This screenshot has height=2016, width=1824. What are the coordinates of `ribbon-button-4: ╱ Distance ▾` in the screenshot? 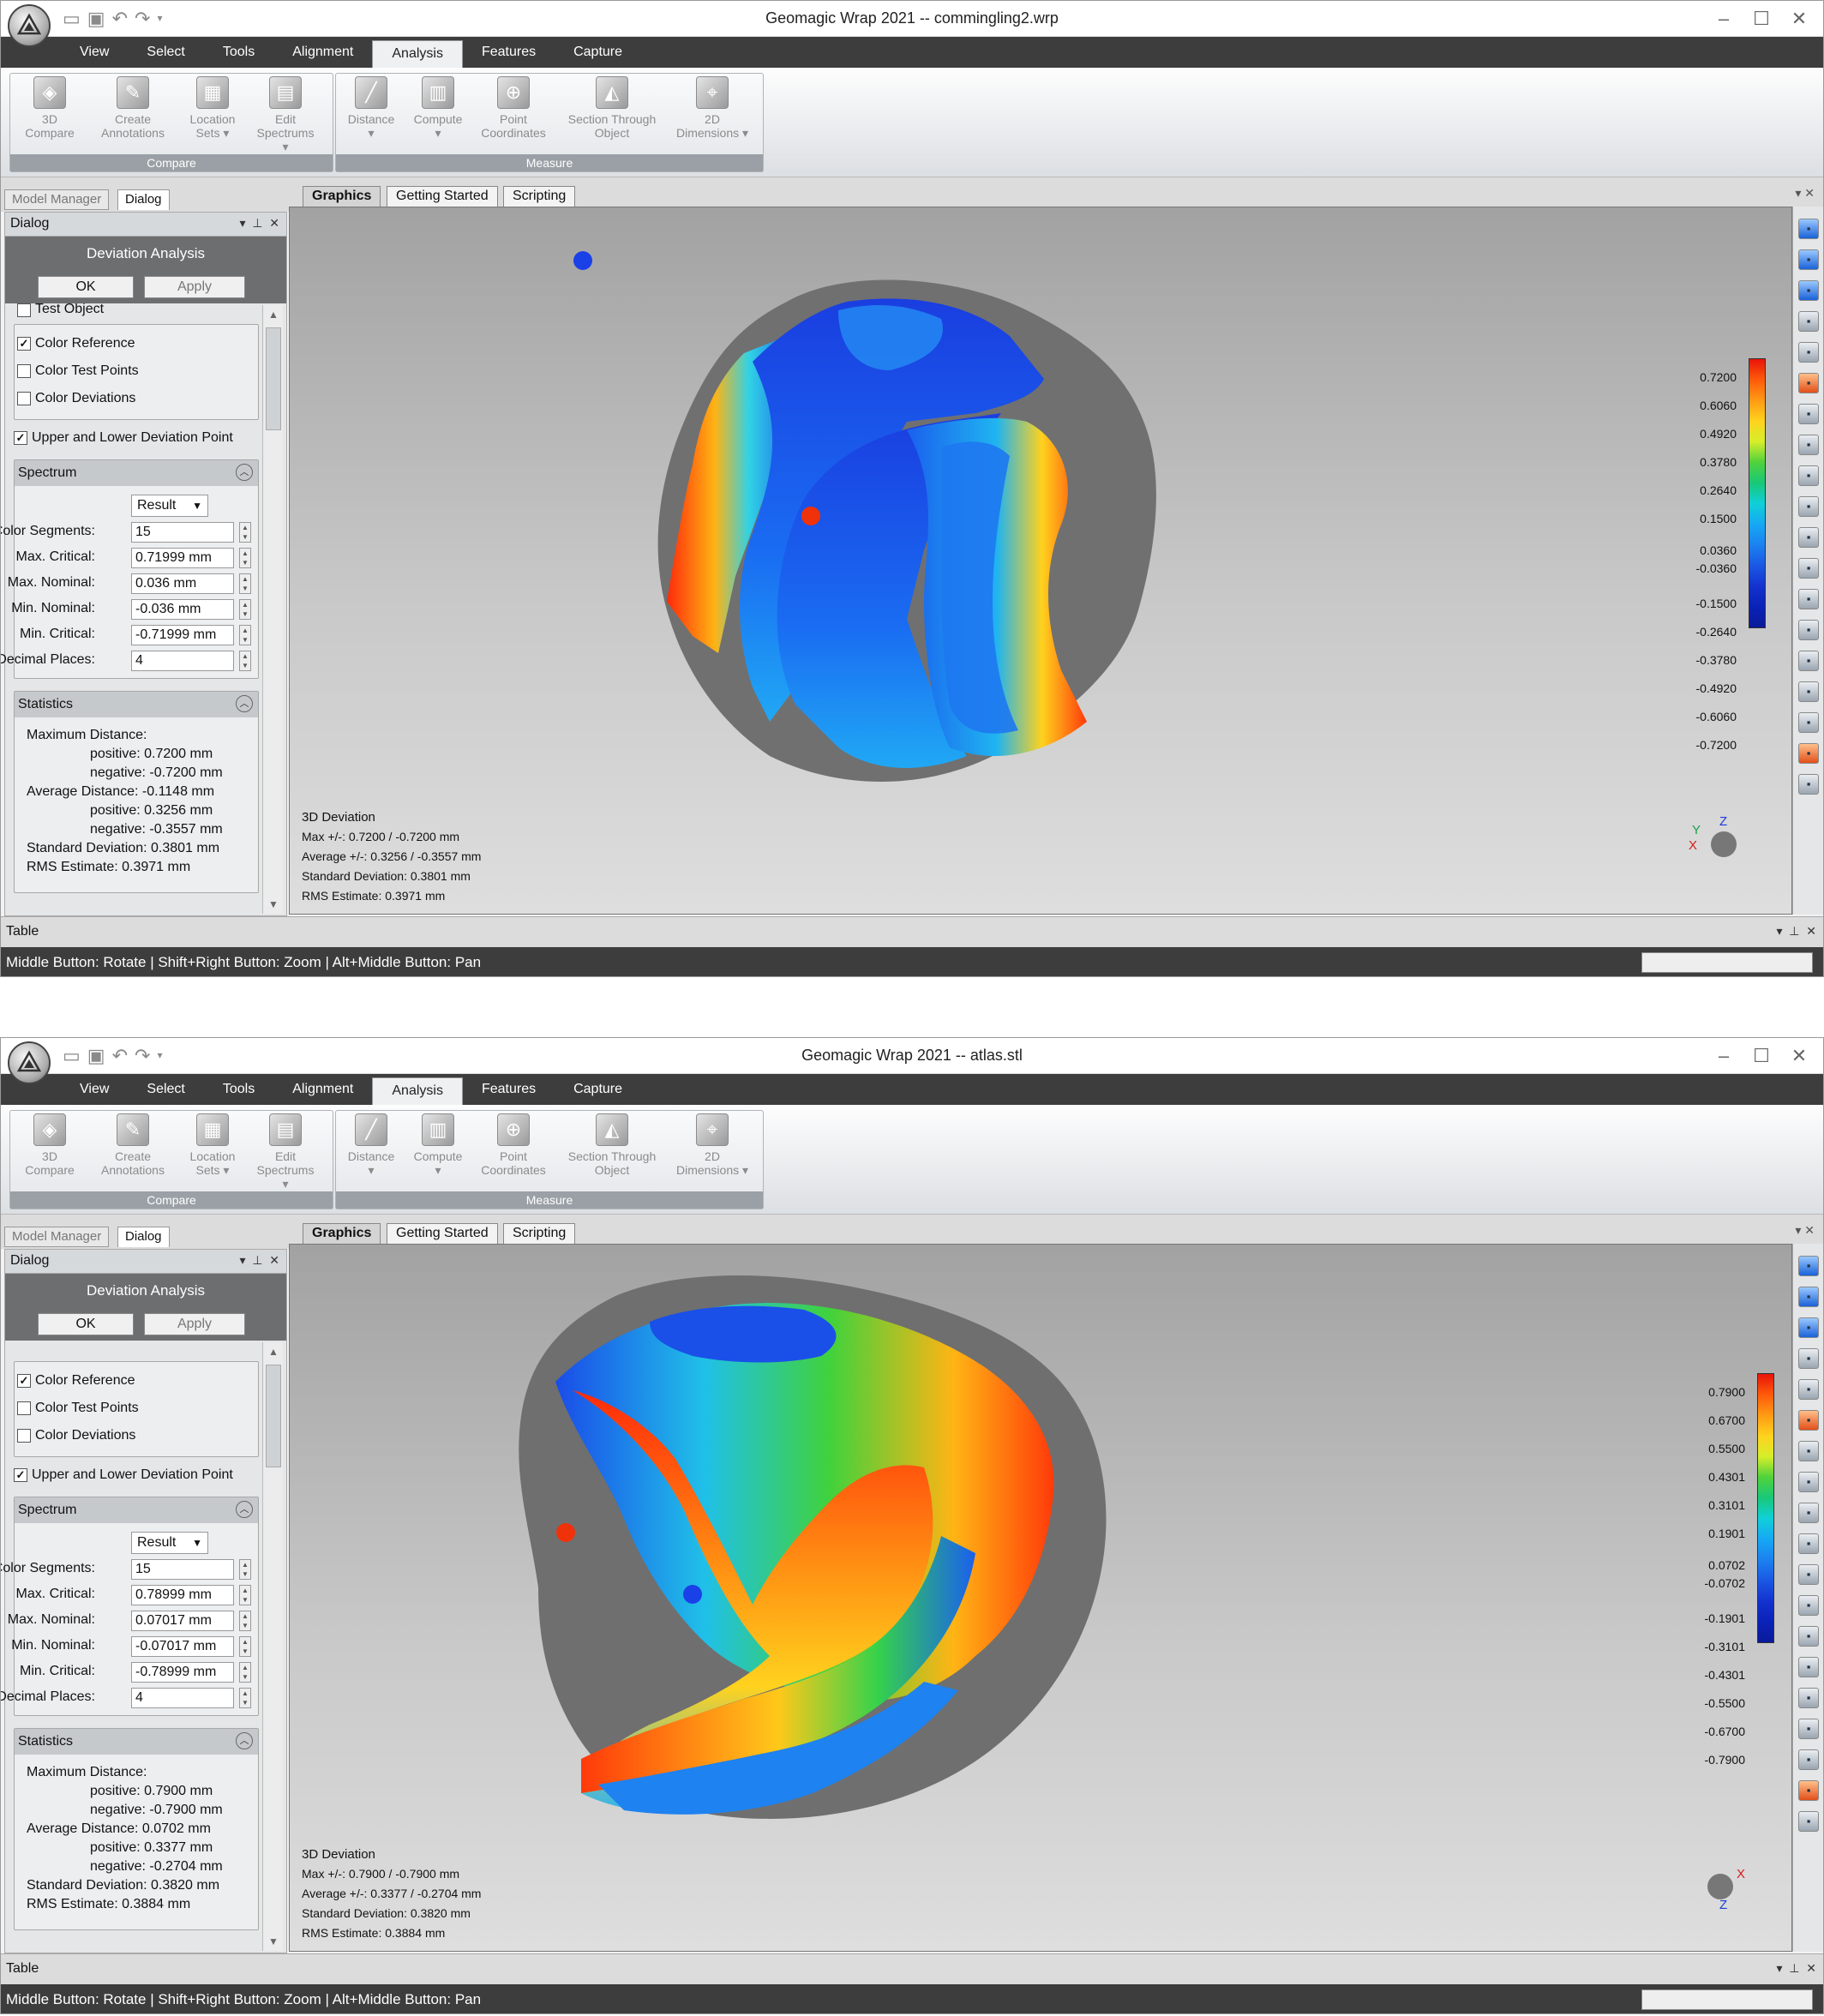 It's located at (371, 1145).